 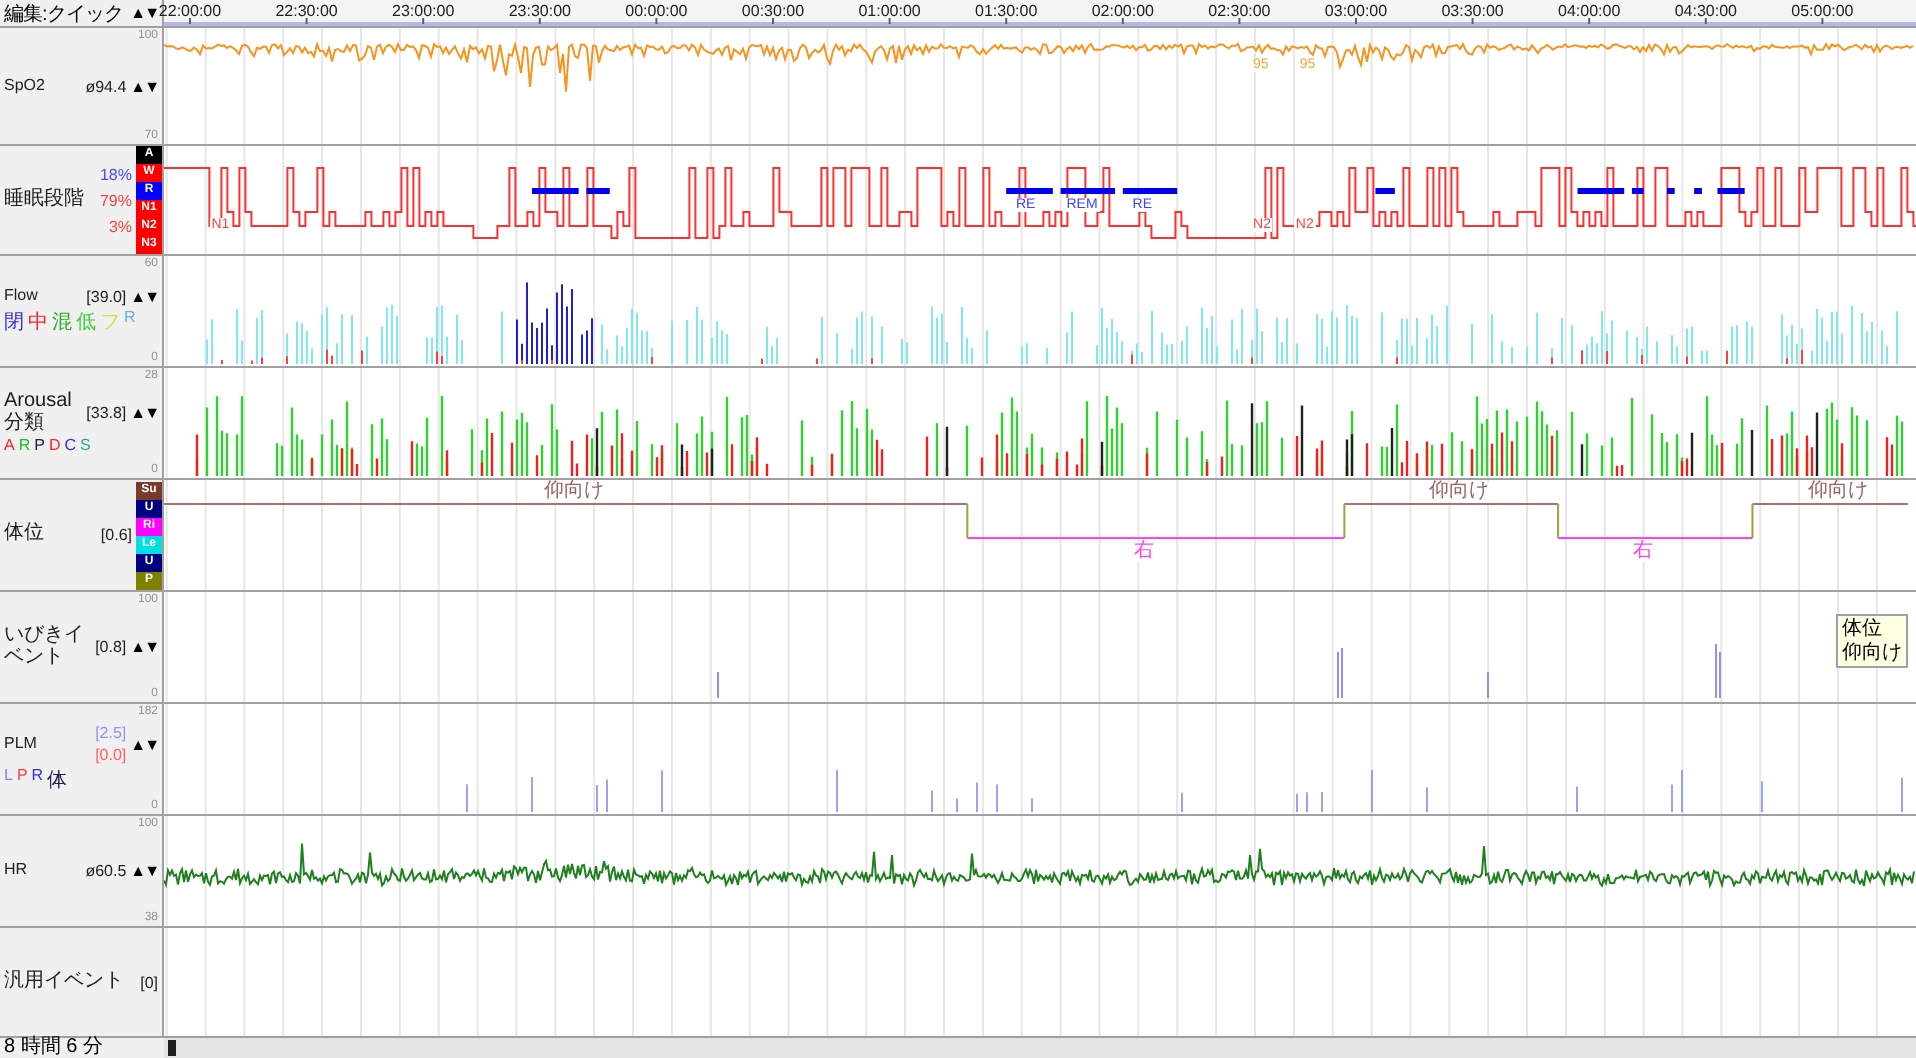 I want to click on edit-mode-label: 編集:クイック, so click(x=63, y=13).